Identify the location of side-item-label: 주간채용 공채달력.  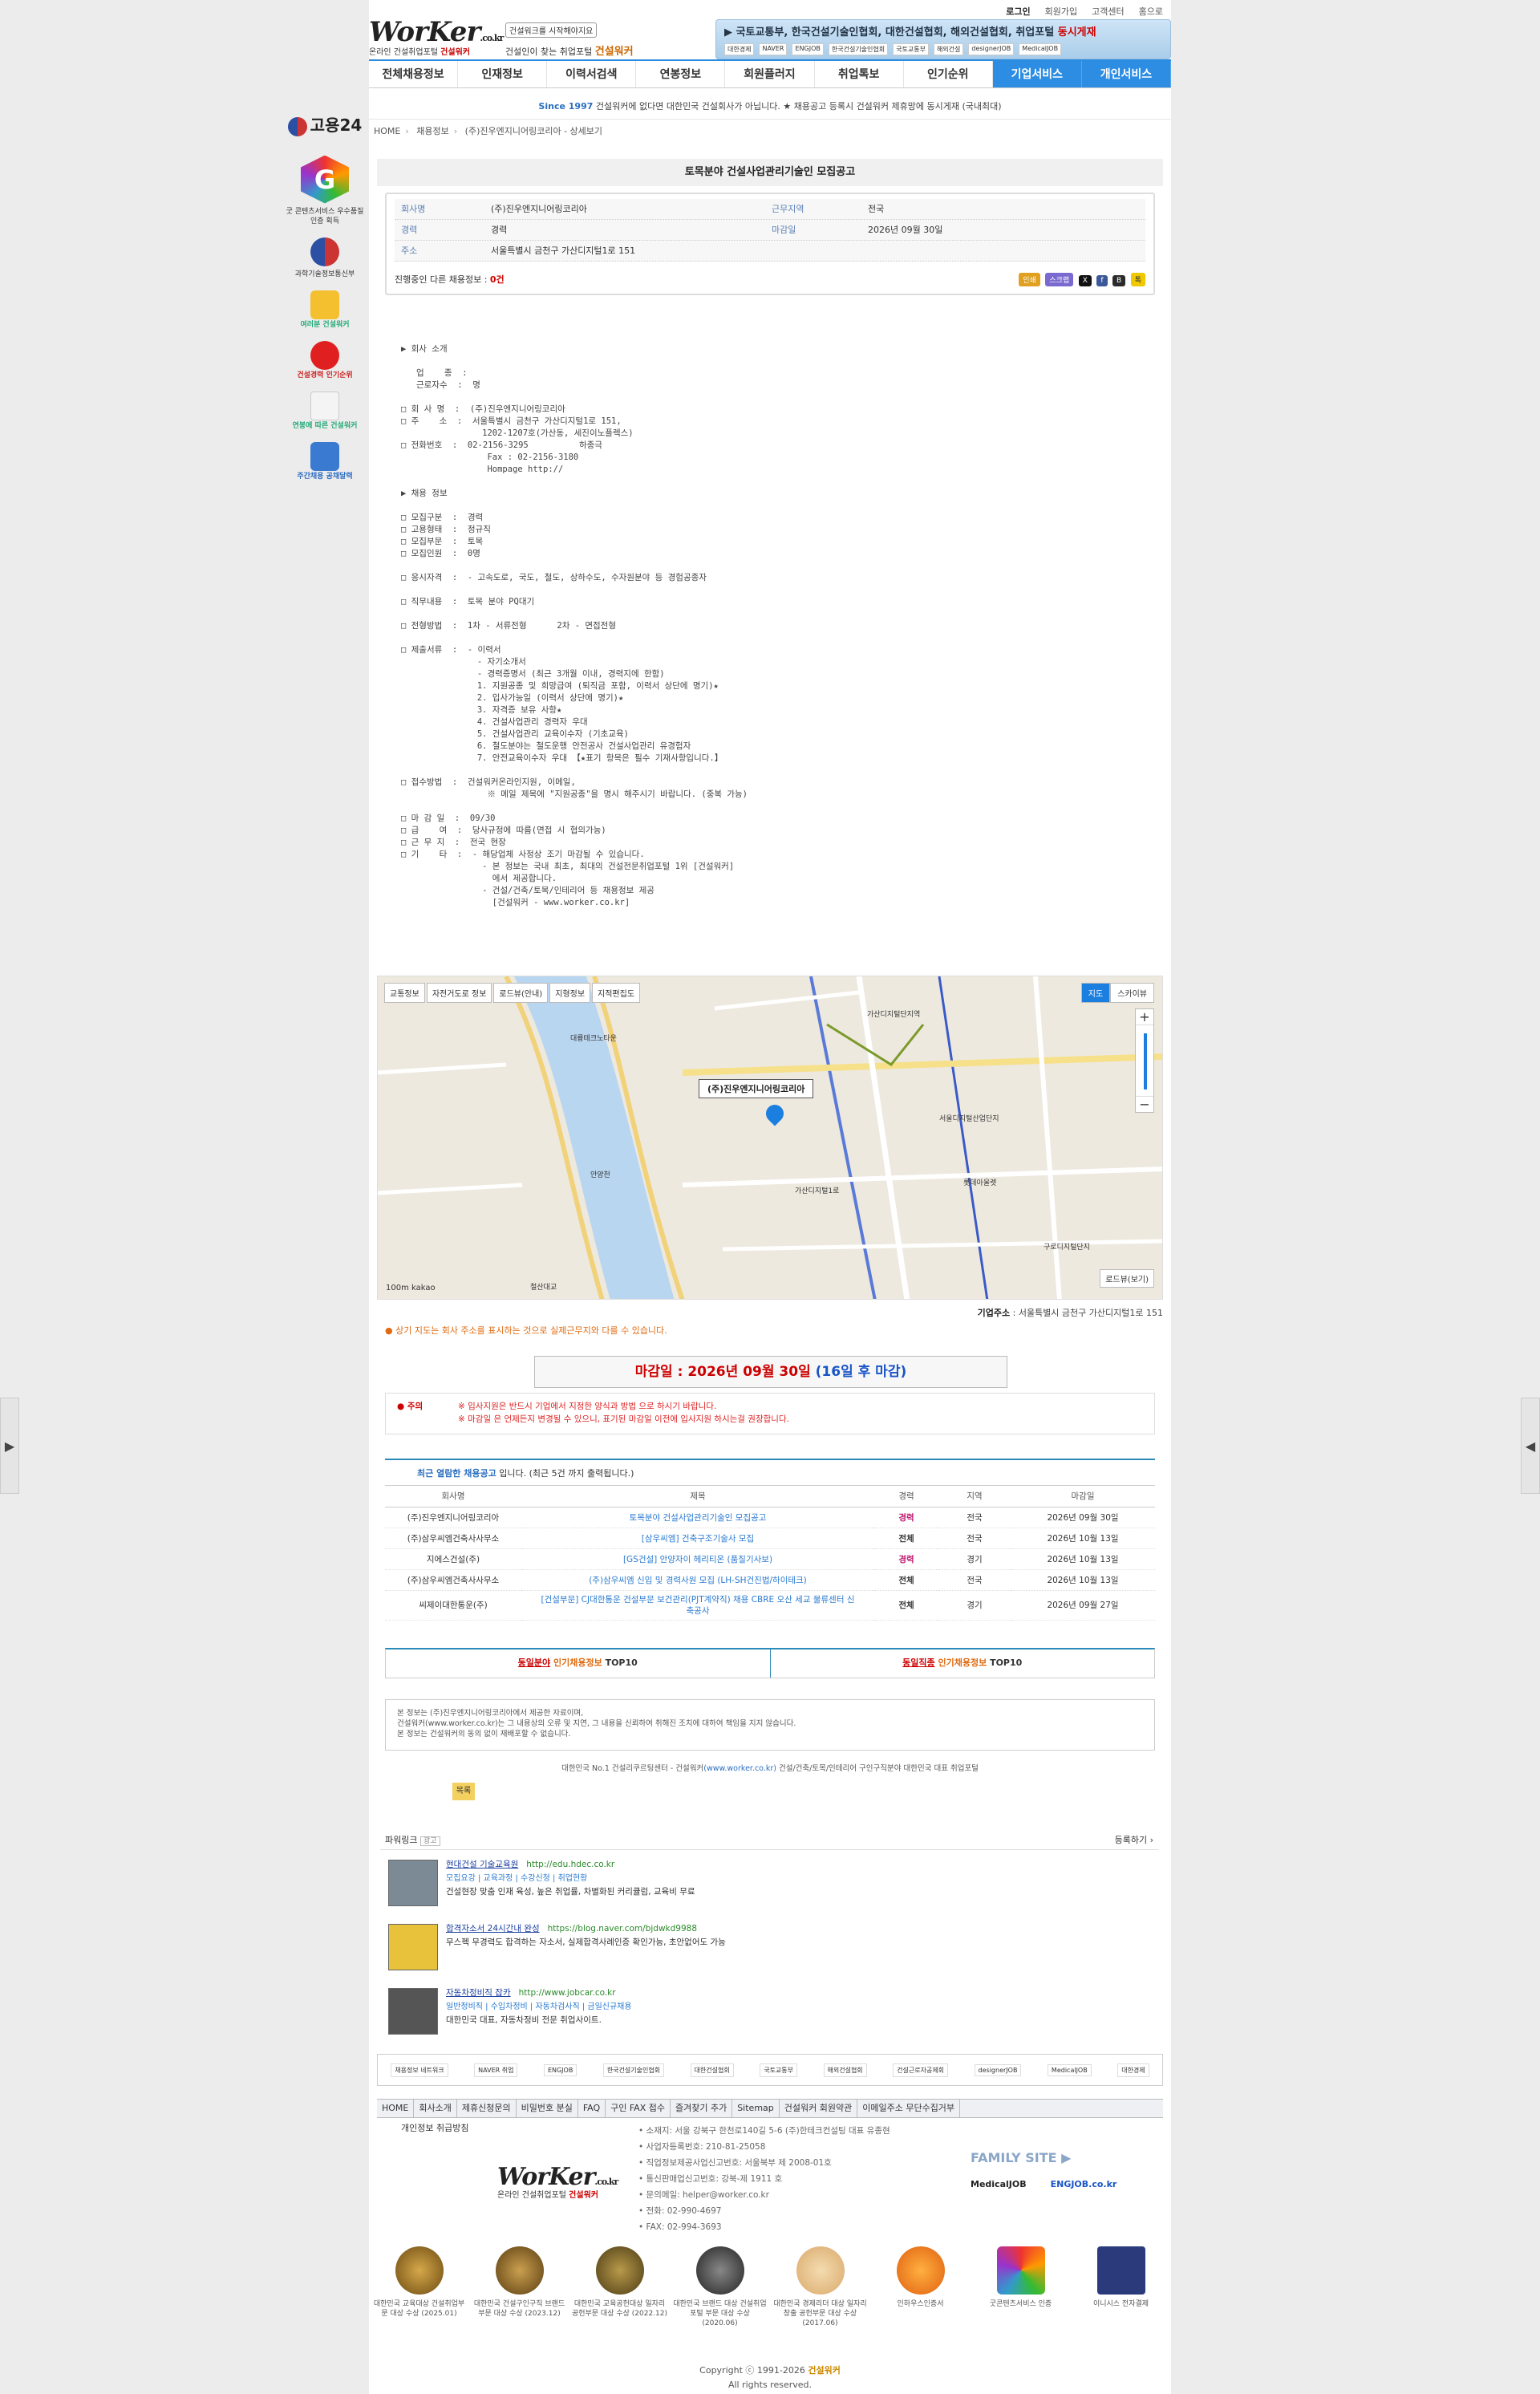
(325, 477).